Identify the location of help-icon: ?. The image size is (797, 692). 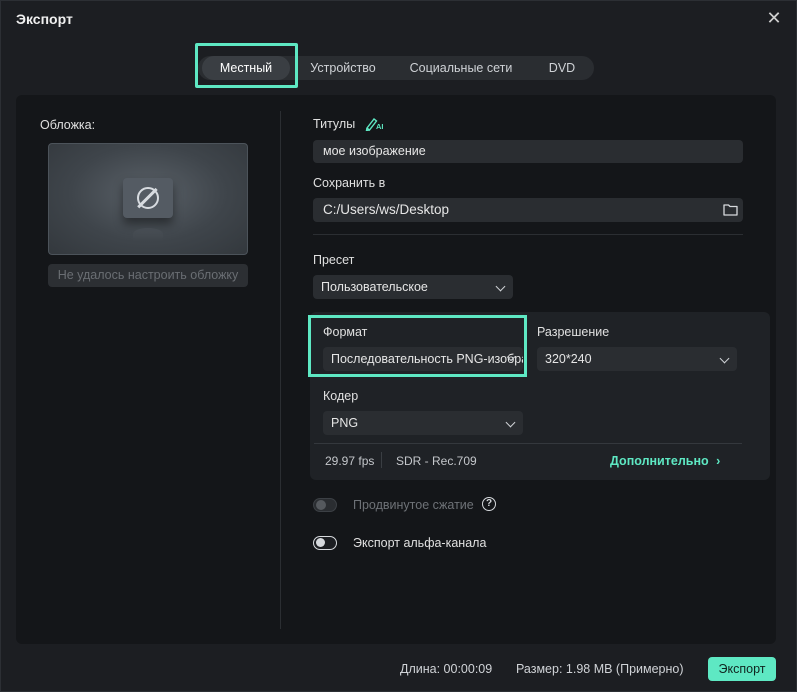
(489, 504).